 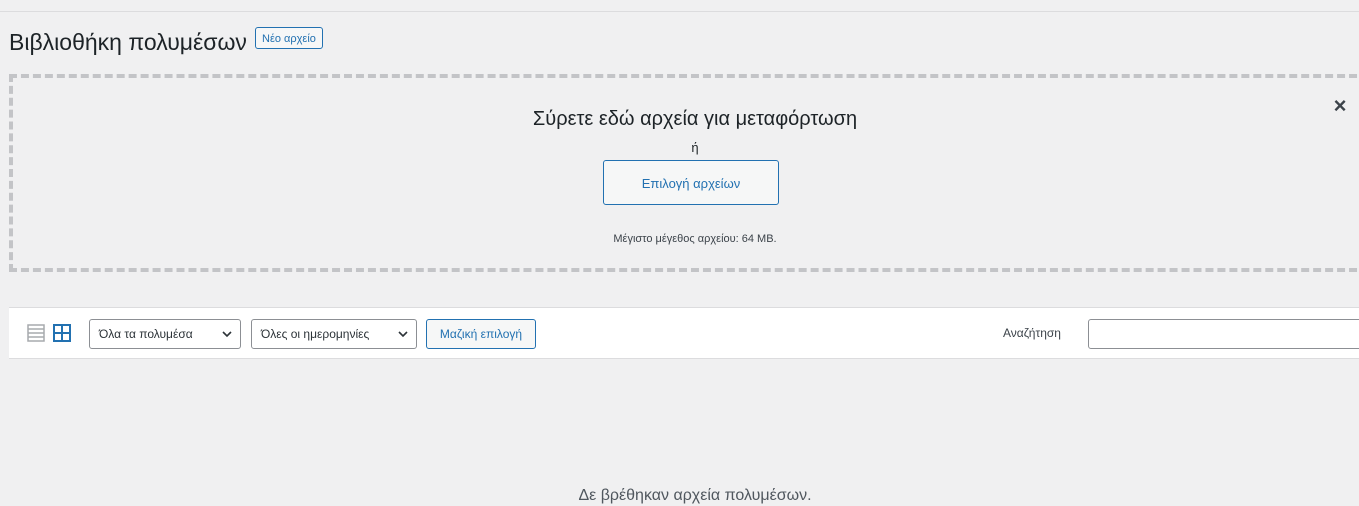 I want to click on list-view-icon, so click(x=36, y=333).